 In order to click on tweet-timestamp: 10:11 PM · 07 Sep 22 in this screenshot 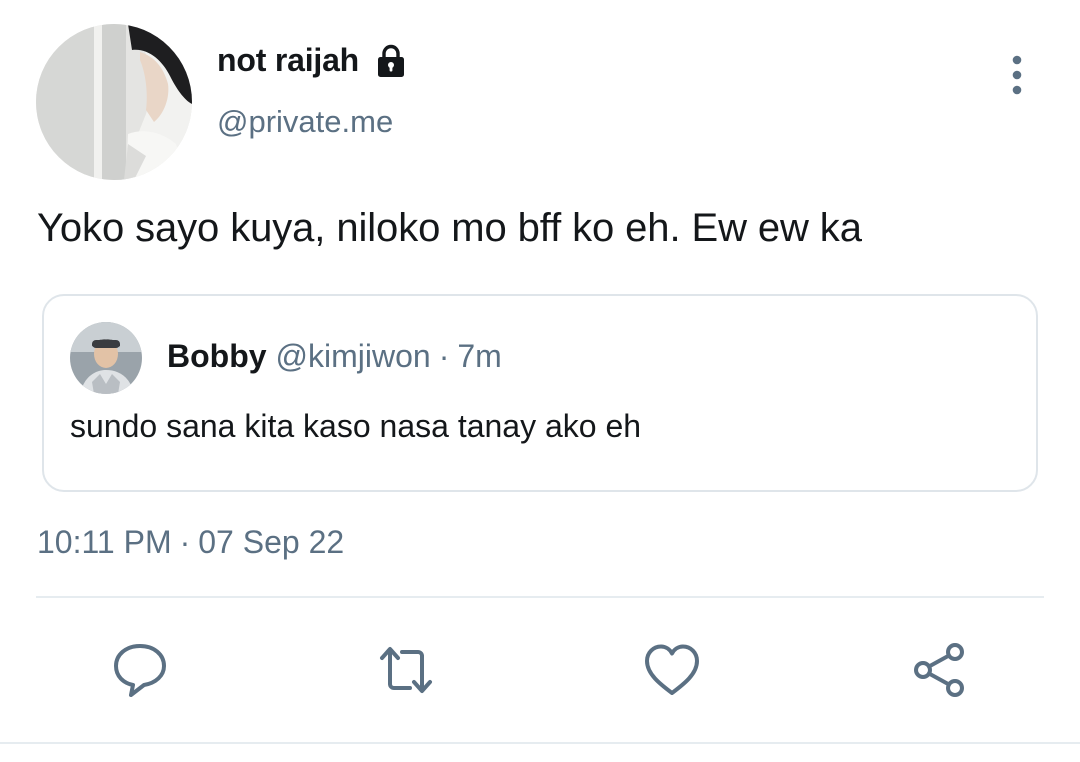, I will do `click(190, 542)`.